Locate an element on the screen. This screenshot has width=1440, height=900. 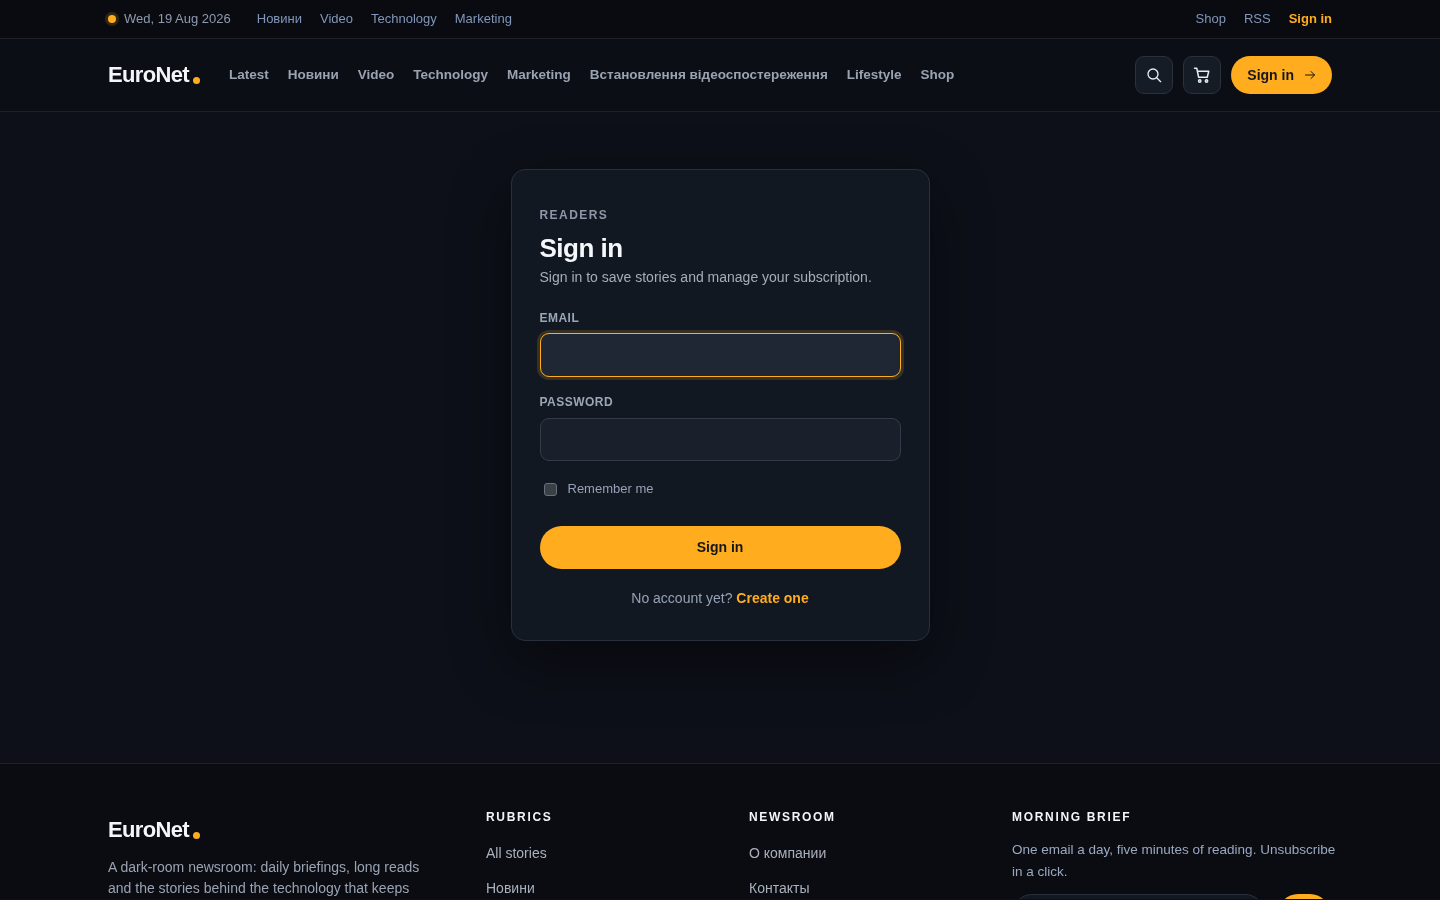
submit-button: Sign in is located at coordinates (720, 547).